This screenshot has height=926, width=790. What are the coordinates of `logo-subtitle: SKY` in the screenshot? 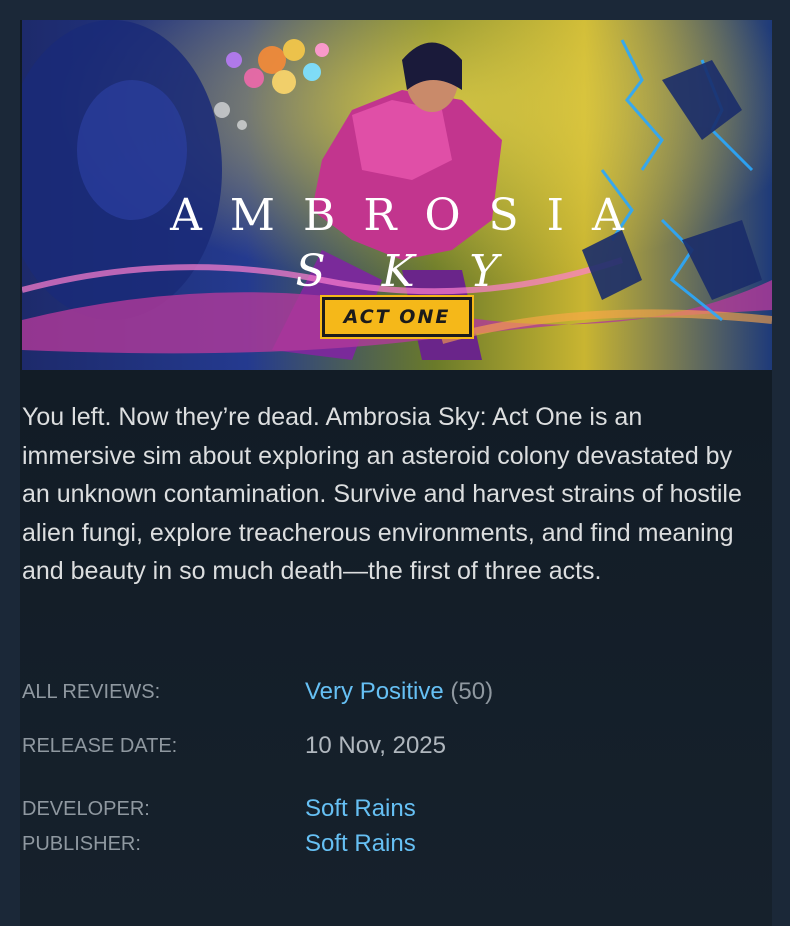 It's located at (425, 271).